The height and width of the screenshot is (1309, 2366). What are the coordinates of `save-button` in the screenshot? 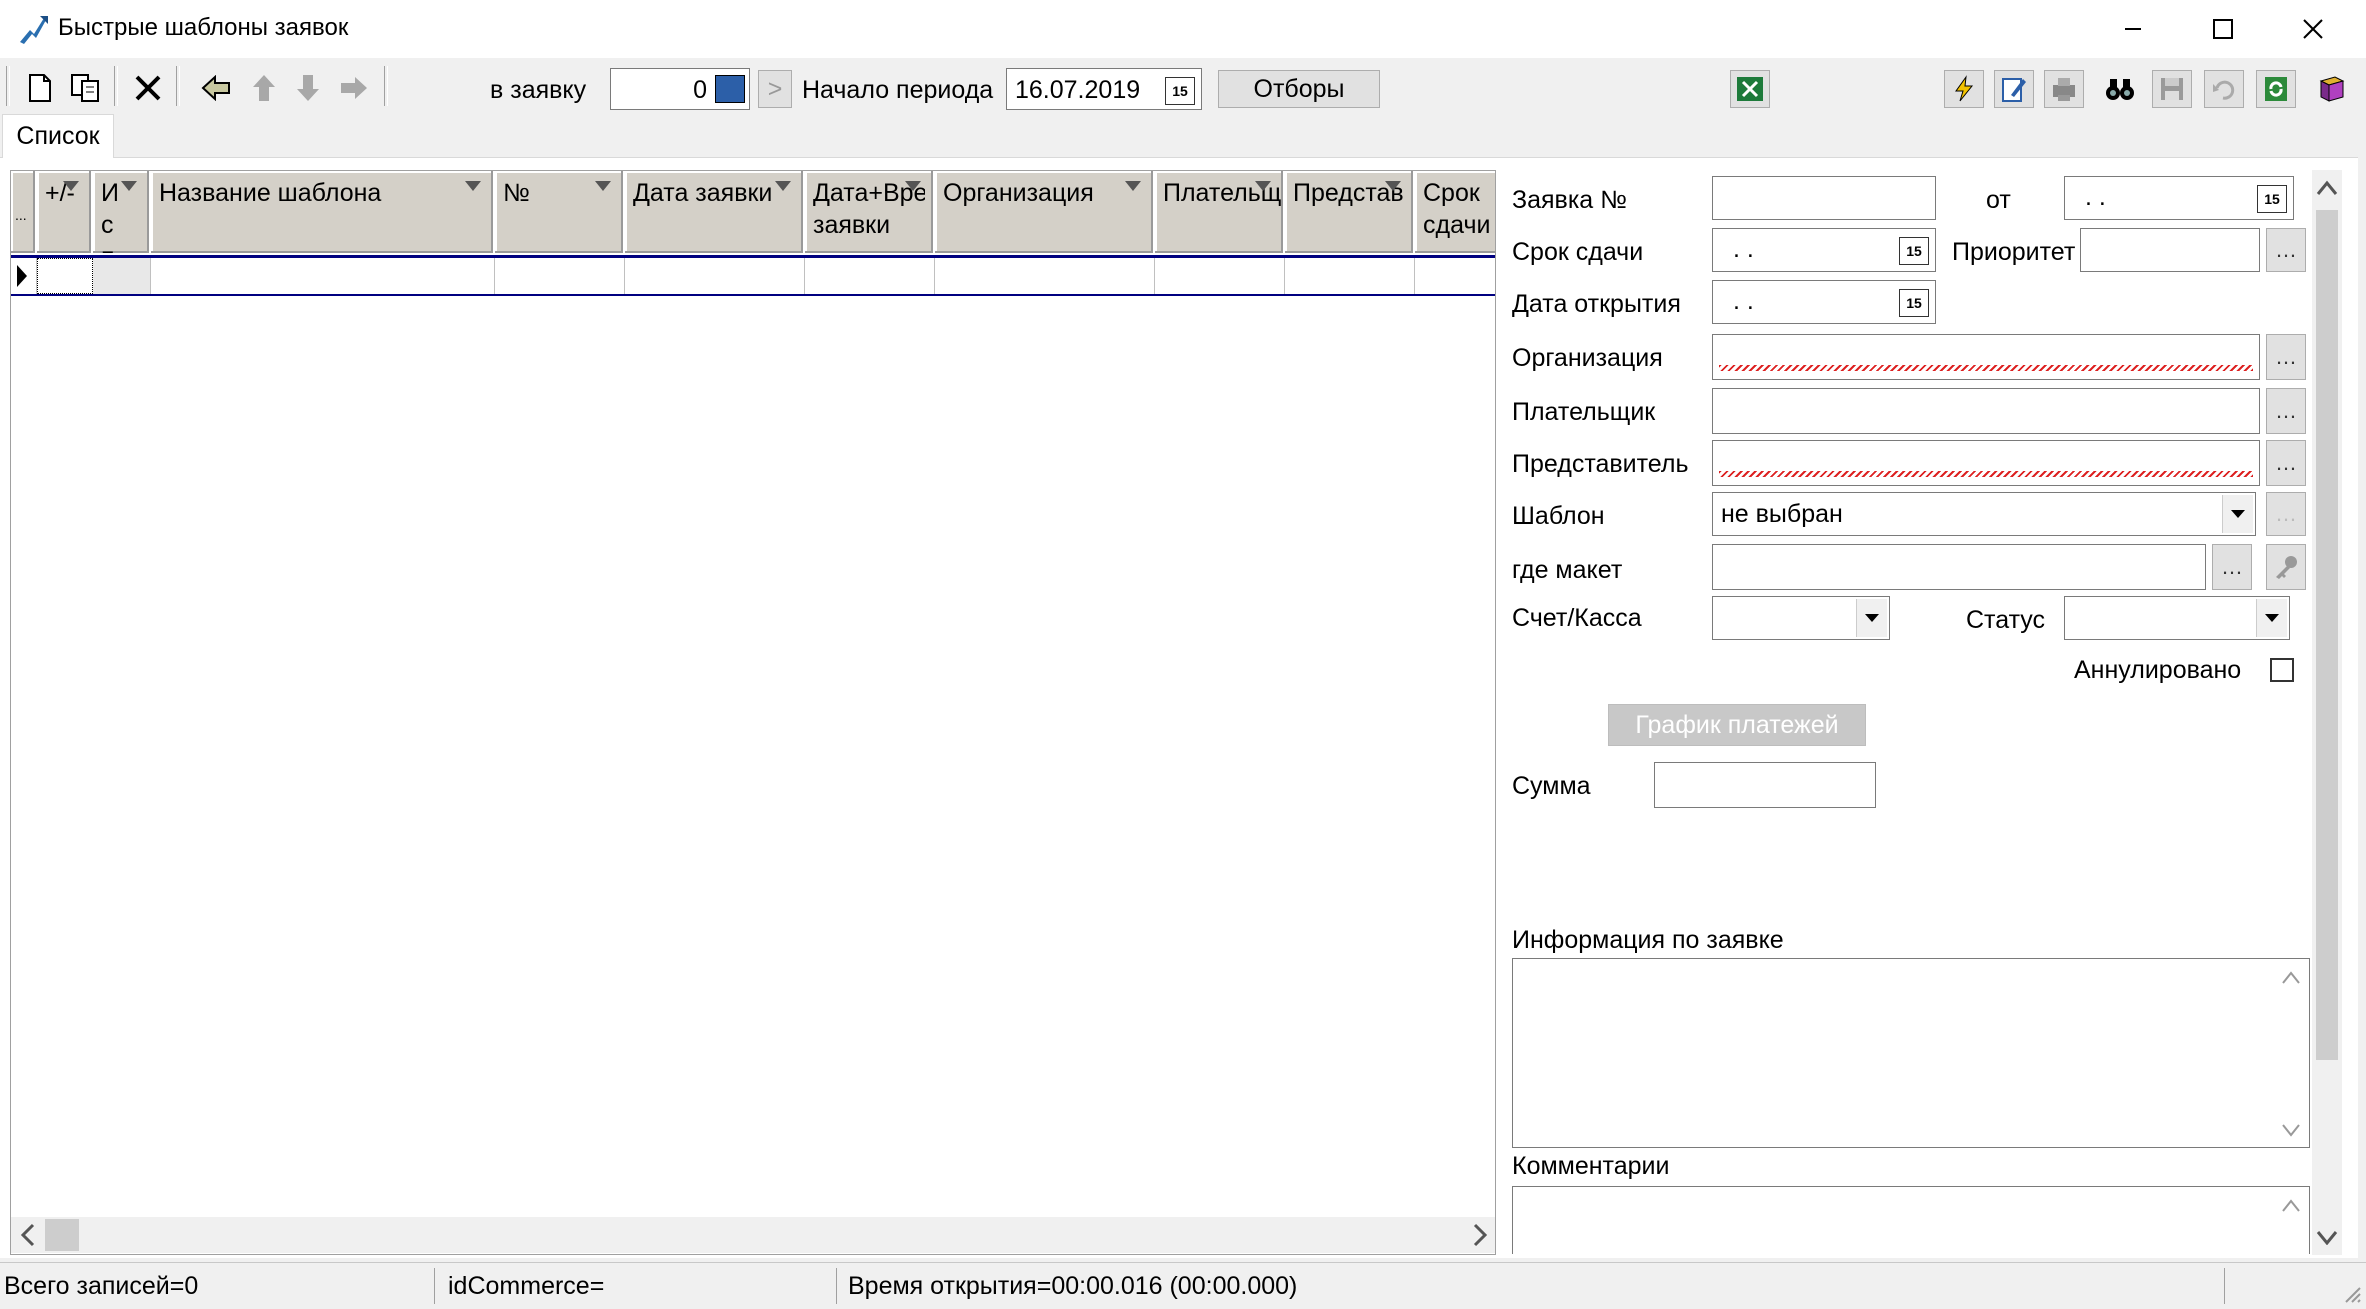 It's located at (2172, 89).